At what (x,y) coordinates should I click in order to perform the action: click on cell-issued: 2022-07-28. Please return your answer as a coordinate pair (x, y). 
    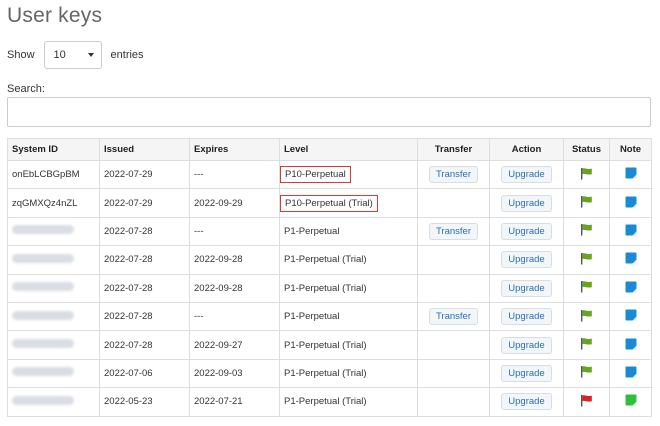
    Looking at the image, I should click on (144, 260).